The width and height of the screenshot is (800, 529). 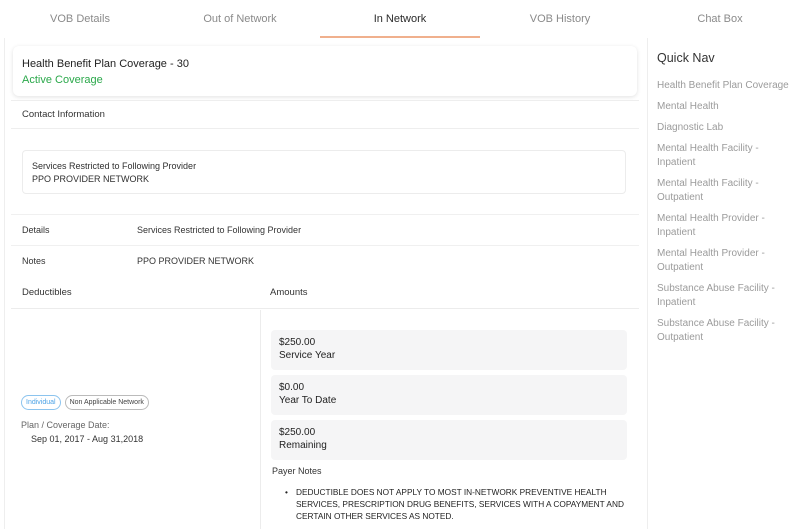 What do you see at coordinates (308, 400) in the screenshot?
I see `amount-label: Year To Date` at bounding box center [308, 400].